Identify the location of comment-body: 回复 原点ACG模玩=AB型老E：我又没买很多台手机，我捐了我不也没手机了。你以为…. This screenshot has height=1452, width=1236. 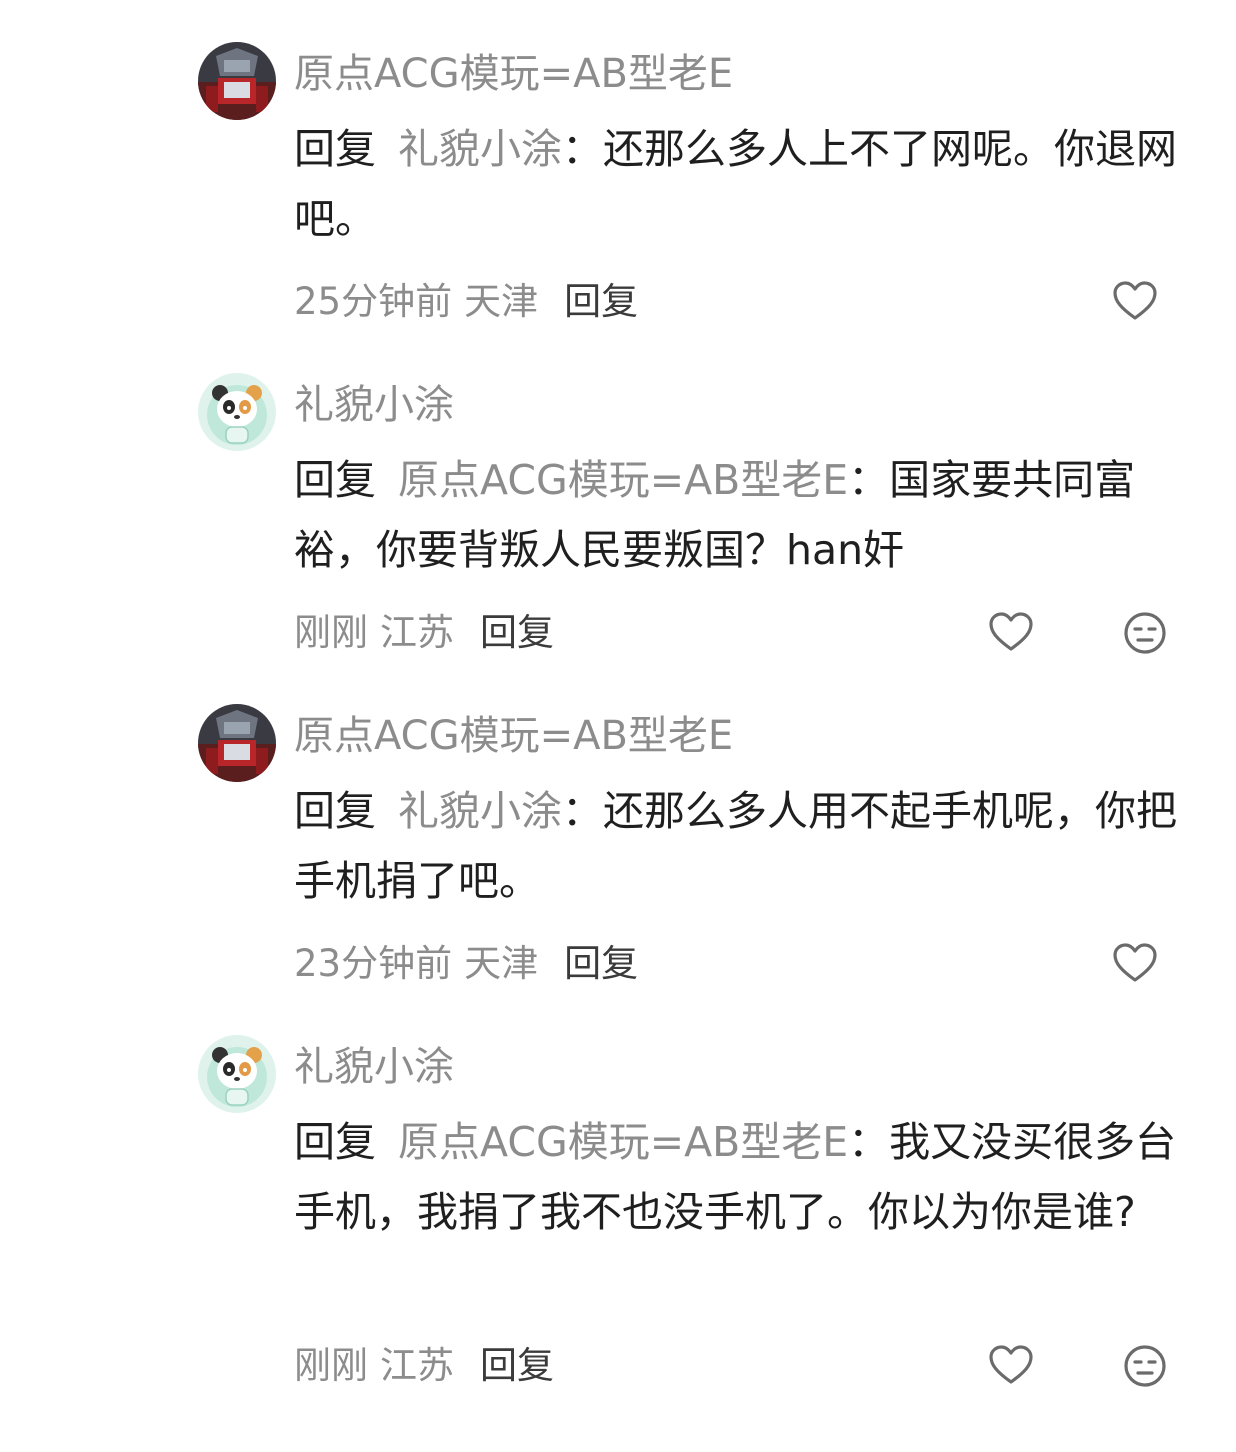
(744, 1177).